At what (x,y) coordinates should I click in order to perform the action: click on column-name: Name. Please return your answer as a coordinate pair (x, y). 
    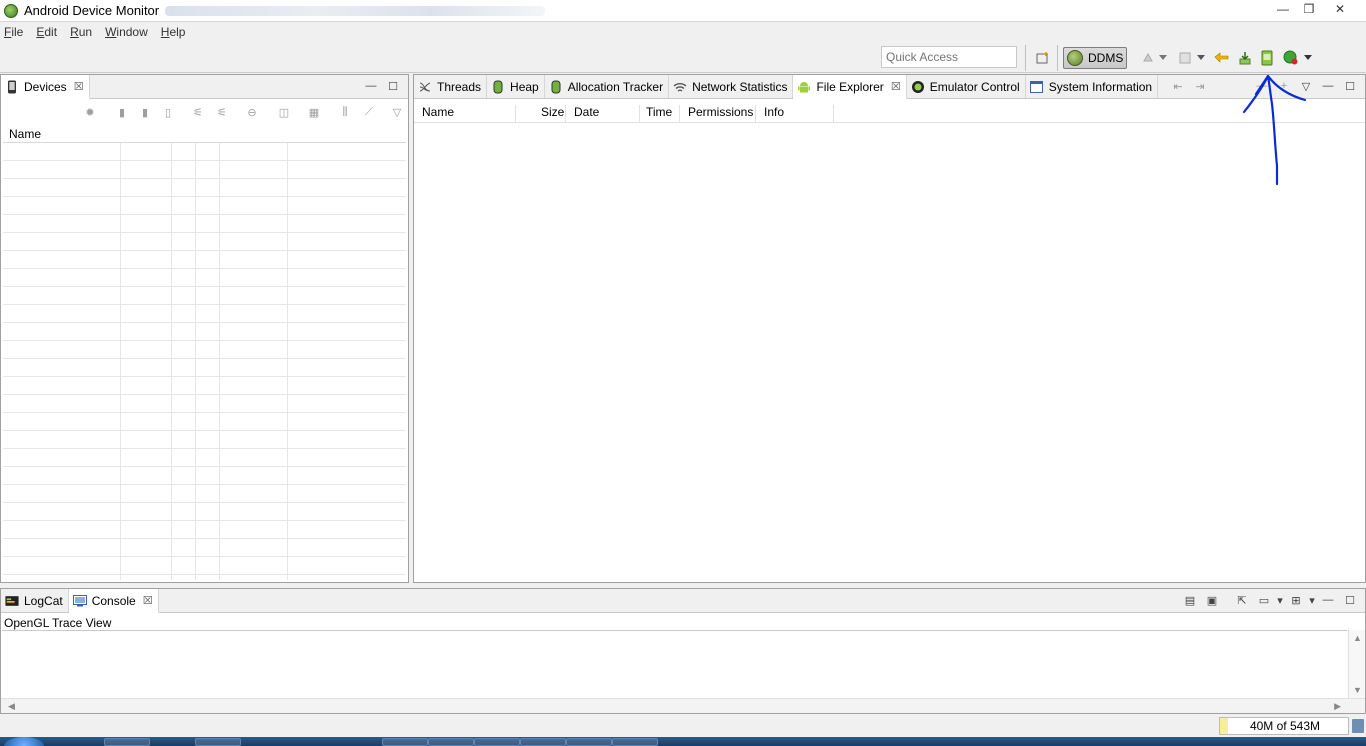
    Looking at the image, I should click on (465, 114).